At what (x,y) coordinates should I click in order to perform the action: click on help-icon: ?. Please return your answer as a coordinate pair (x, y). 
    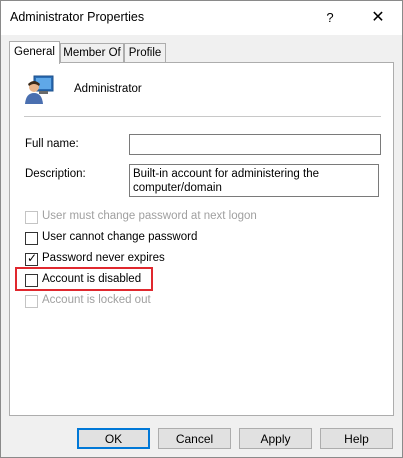
    Looking at the image, I should click on (330, 18).